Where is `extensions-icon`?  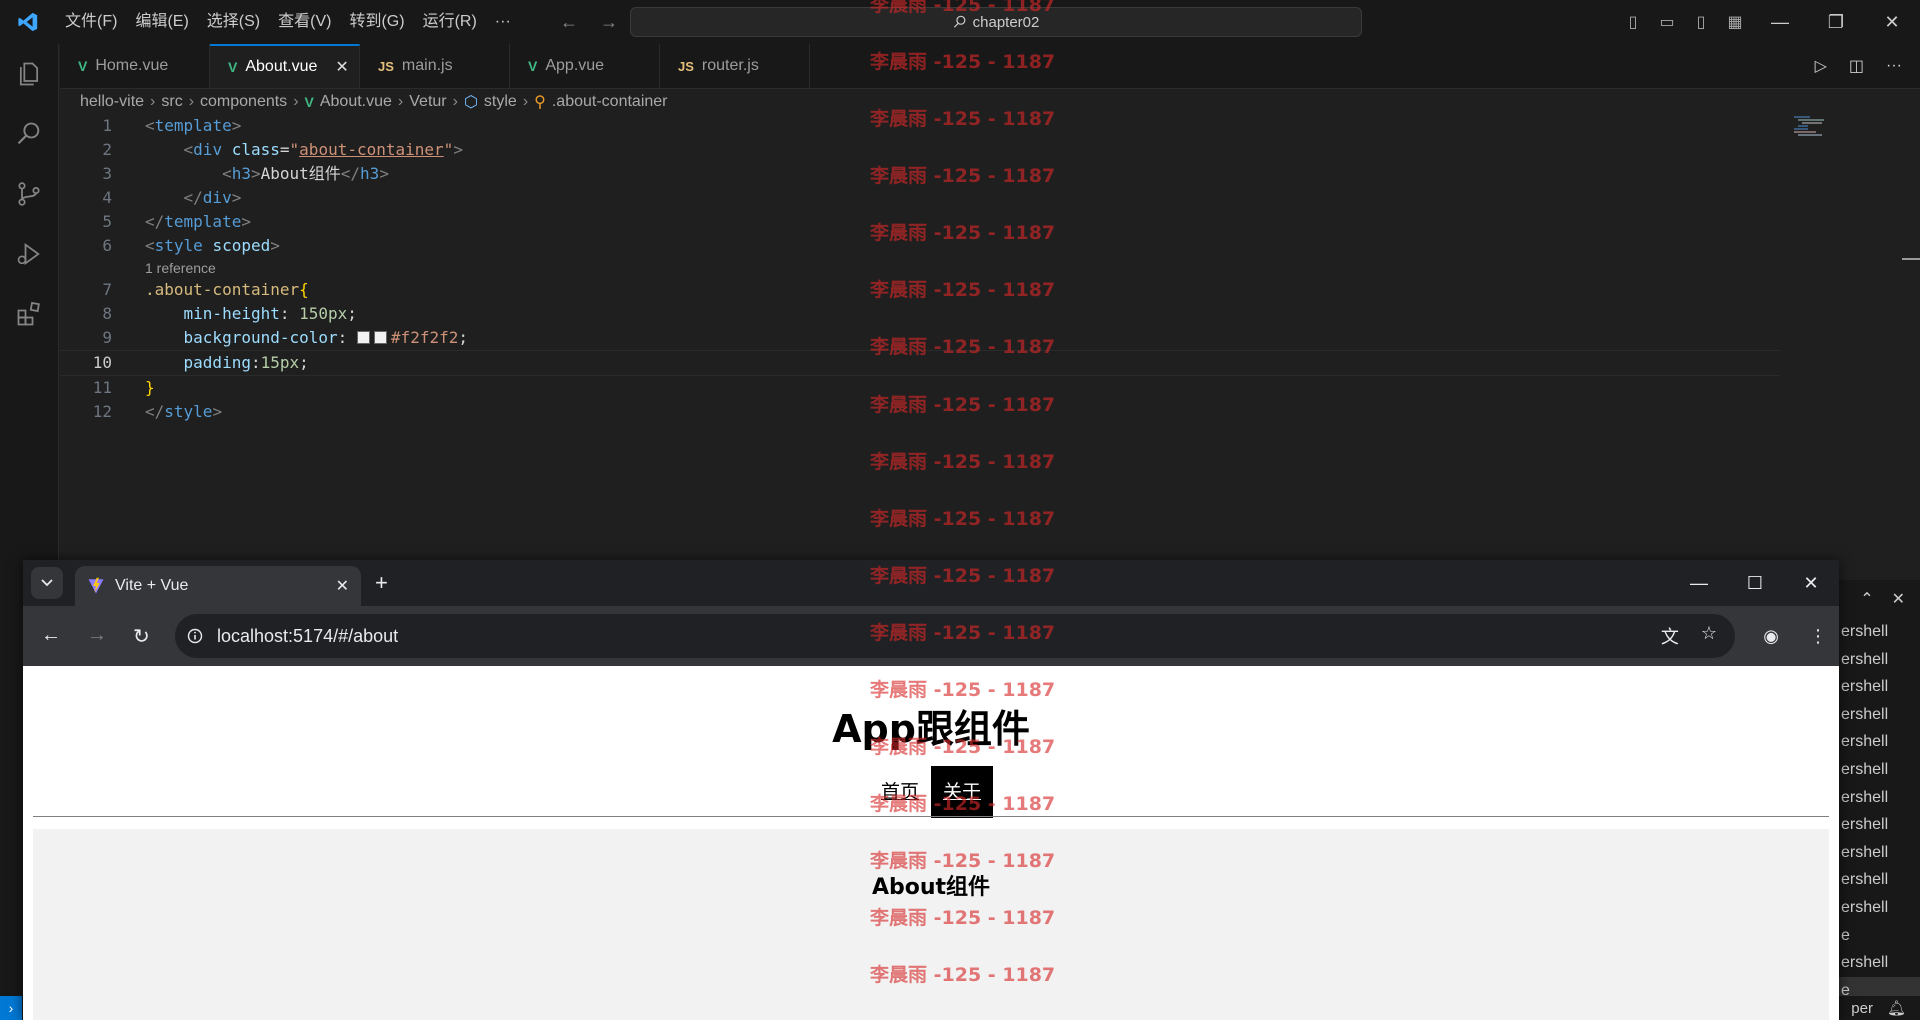
extensions-icon is located at coordinates (29, 314).